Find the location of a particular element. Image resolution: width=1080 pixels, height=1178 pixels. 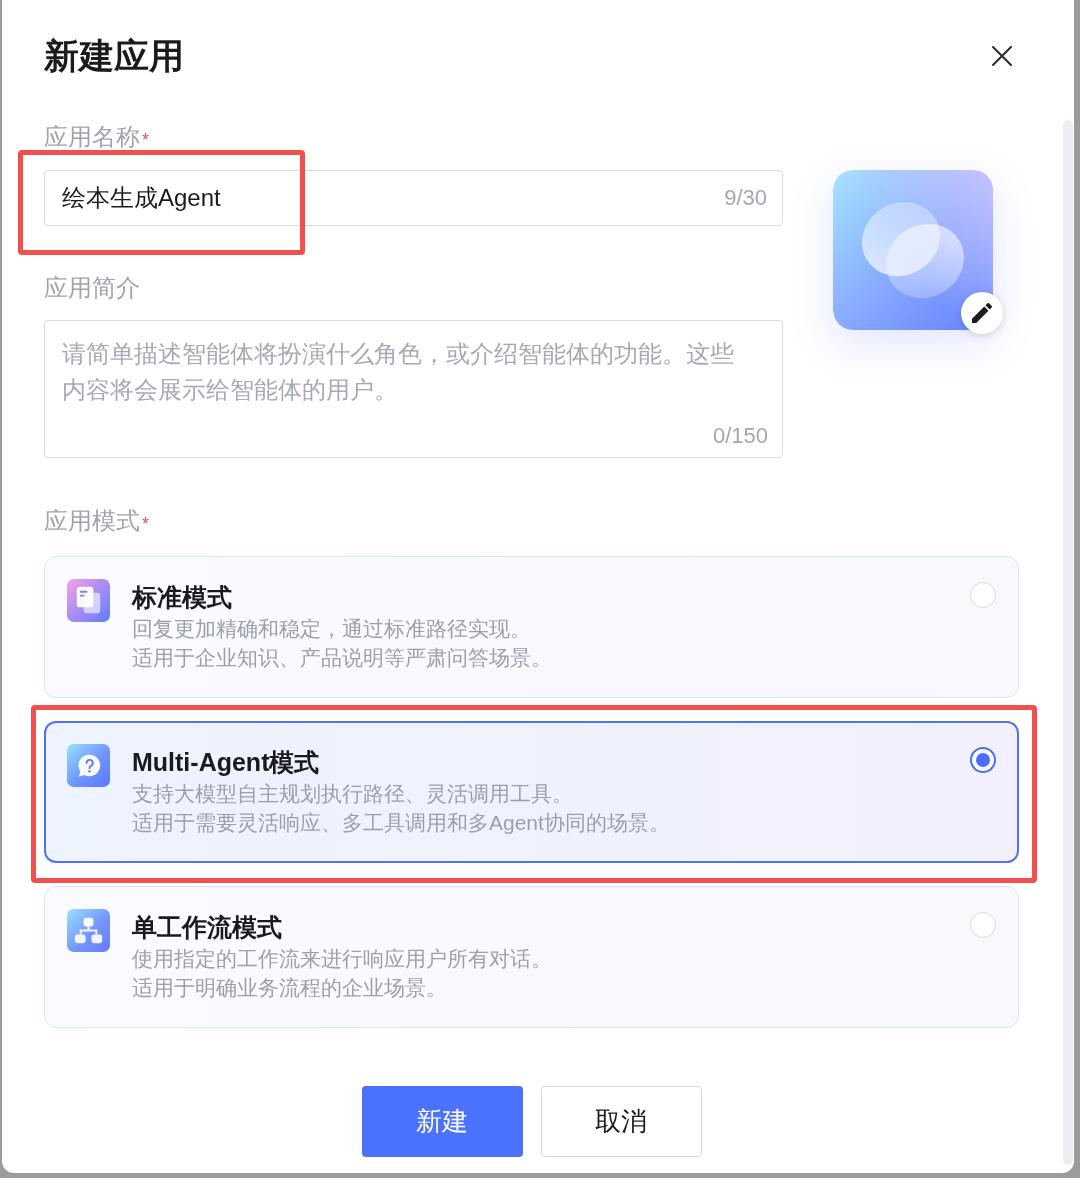

mode-option-card: 单工作流模式 使用指定的工作流来进行响应用户所有对话。 适用于明确业务流程的企业场景。 is located at coordinates (531, 957).